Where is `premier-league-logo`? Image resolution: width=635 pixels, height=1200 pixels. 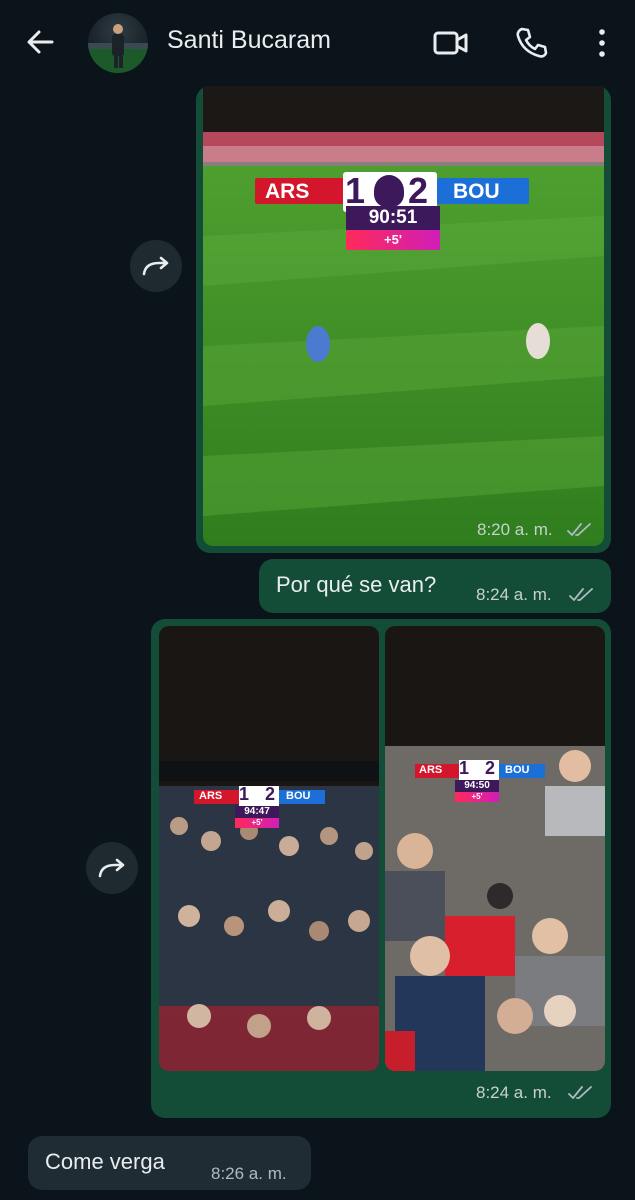 premier-league-logo is located at coordinates (389, 191).